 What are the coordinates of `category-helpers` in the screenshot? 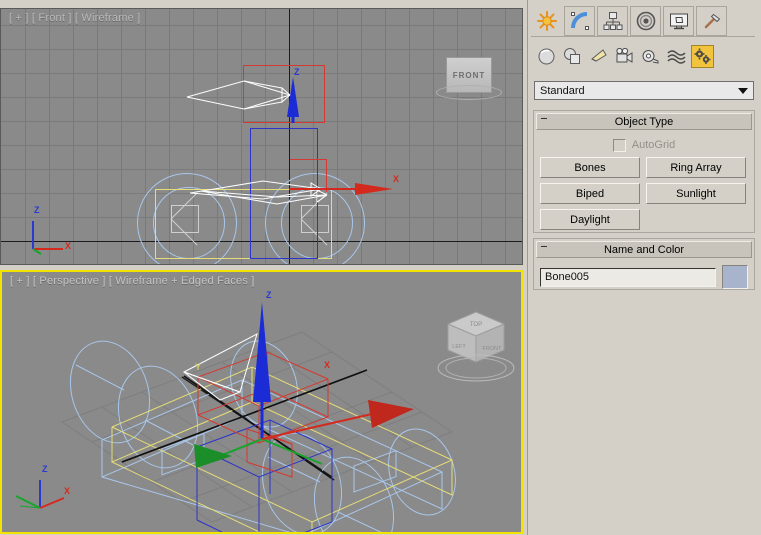 It's located at (650, 56).